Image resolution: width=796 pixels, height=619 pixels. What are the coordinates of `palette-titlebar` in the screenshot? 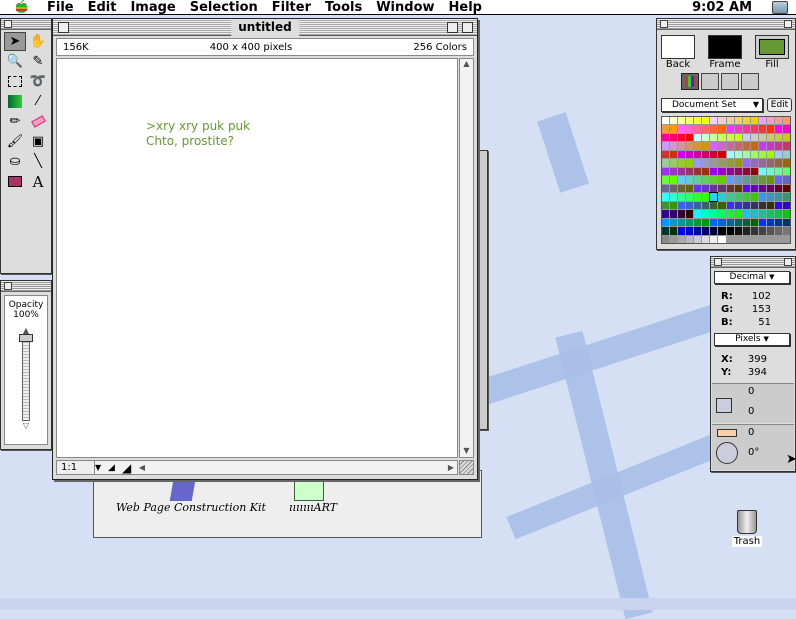 It's located at (26, 24).